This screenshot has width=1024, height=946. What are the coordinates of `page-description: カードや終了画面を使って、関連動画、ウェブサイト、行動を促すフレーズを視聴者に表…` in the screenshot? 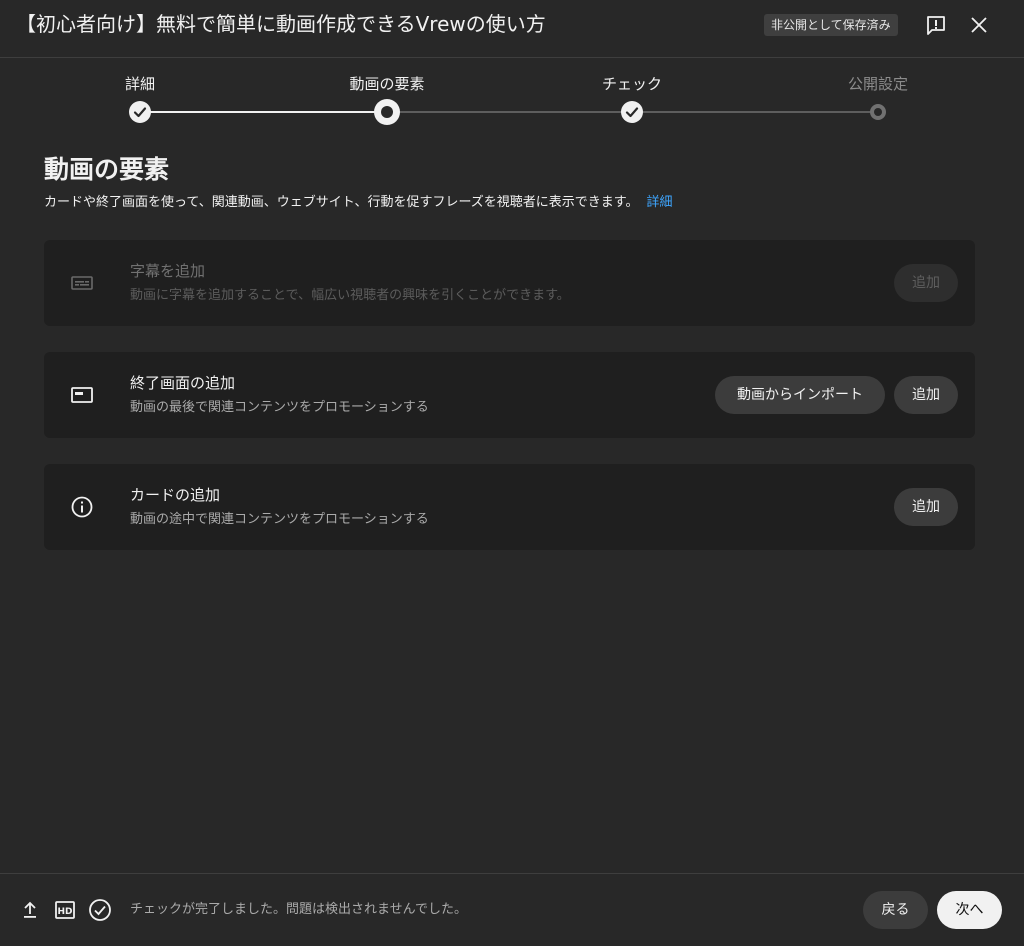 It's located at (358, 203).